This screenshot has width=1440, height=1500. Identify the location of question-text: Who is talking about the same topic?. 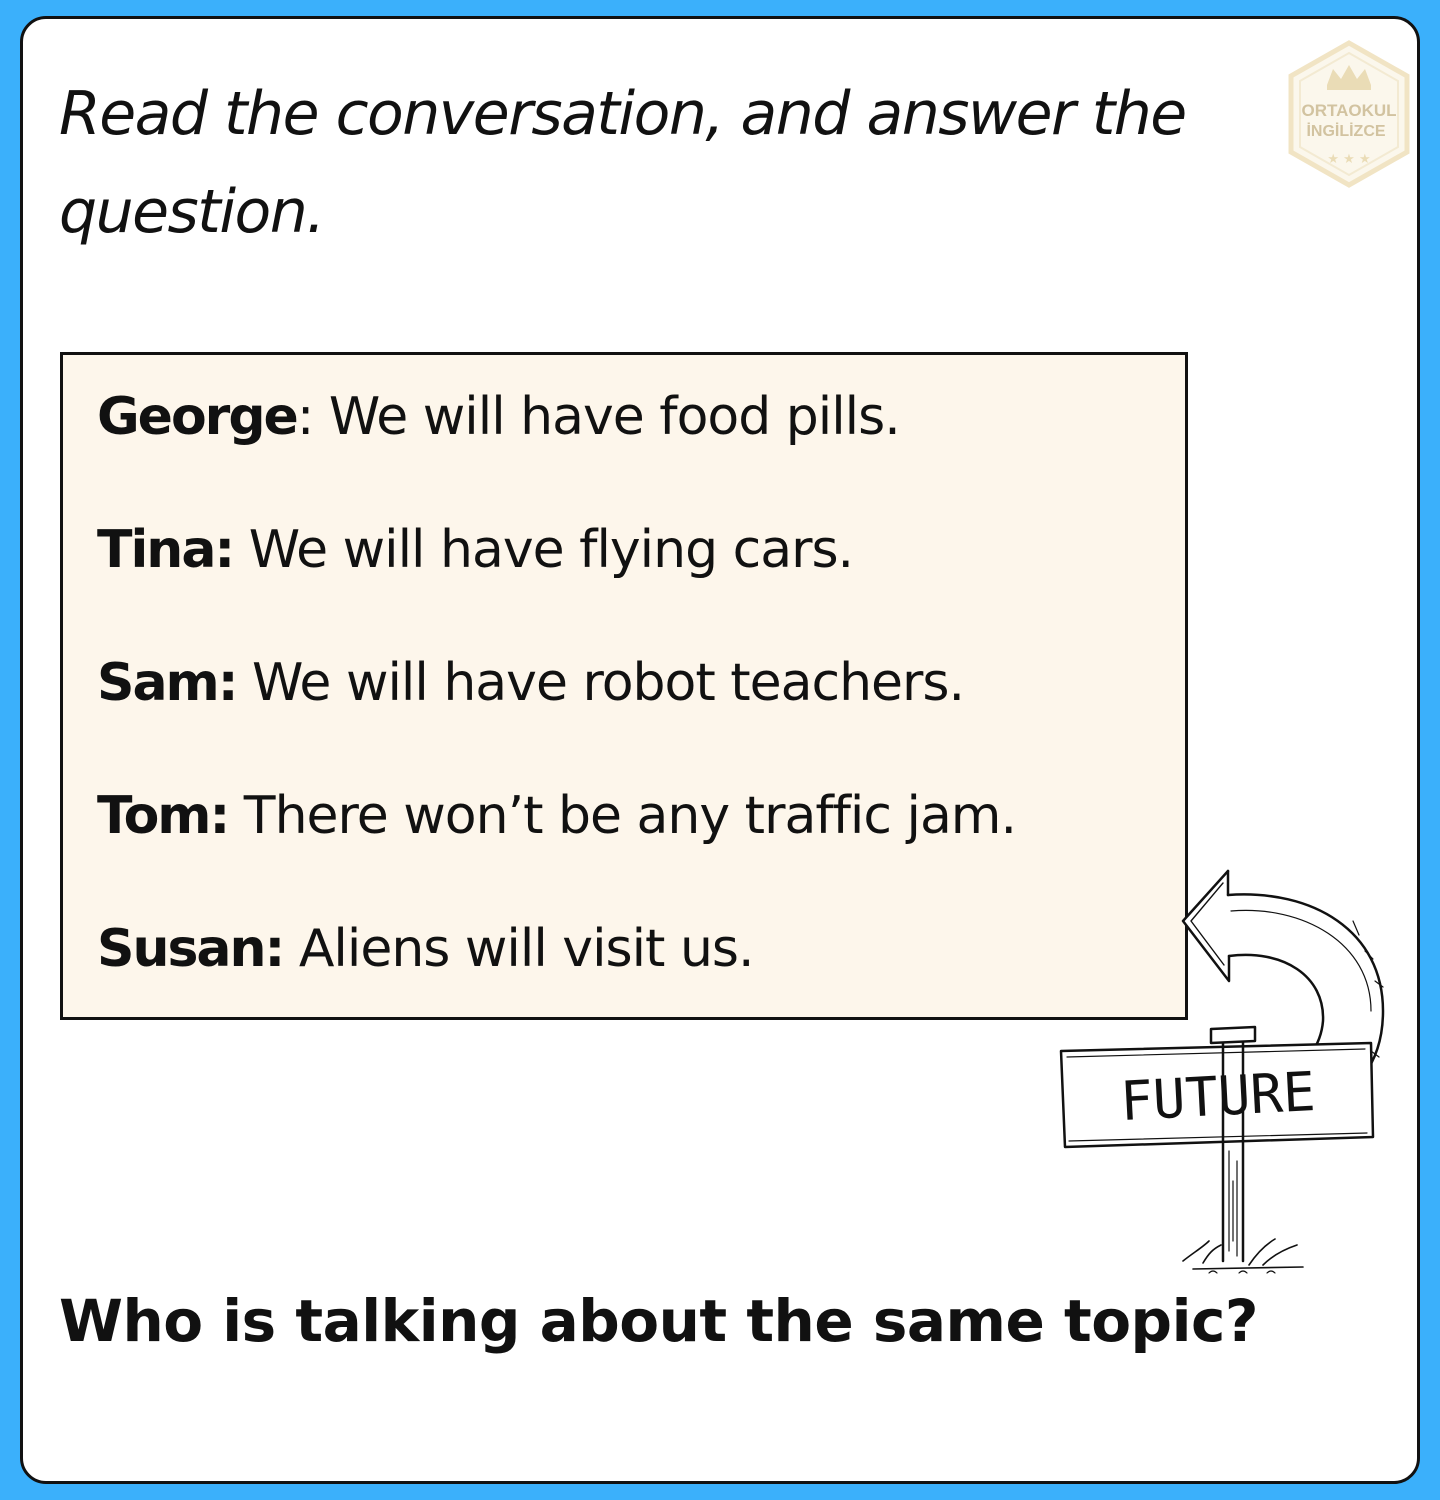
(658, 1321).